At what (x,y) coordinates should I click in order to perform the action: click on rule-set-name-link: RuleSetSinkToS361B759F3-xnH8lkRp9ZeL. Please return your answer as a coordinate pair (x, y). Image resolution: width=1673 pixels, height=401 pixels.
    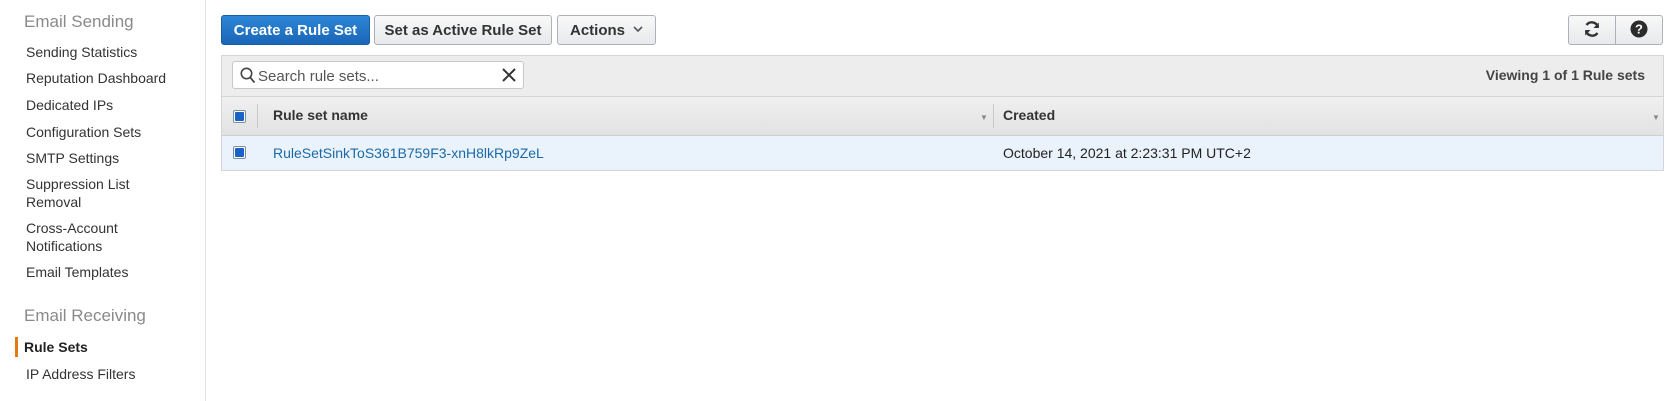
    Looking at the image, I should click on (408, 153).